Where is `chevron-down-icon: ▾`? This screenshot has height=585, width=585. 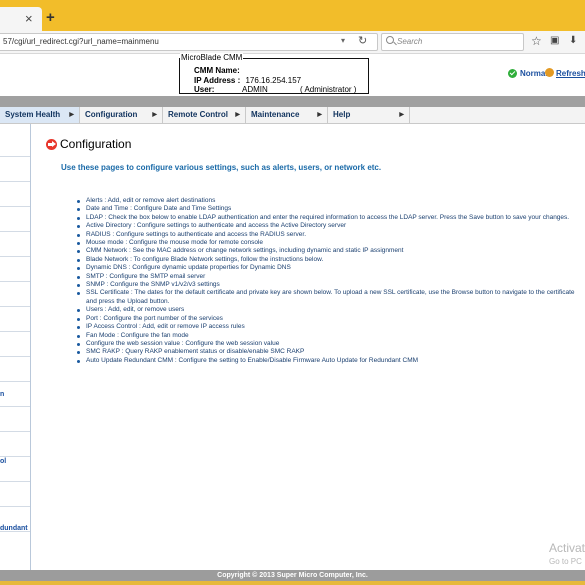
chevron-down-icon: ▾ is located at coordinates (343, 40).